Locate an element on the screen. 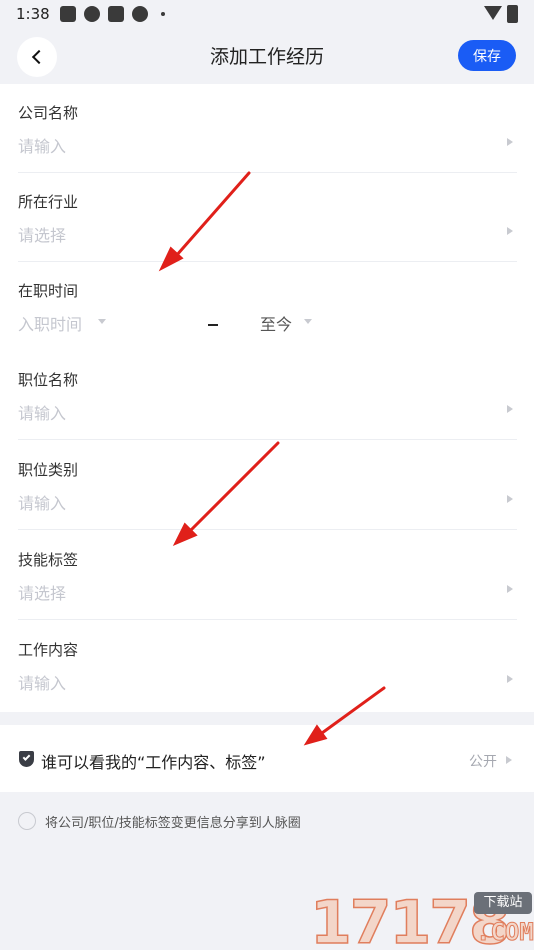 This screenshot has width=534, height=950. visibility-value: 公开 is located at coordinates (483, 762).